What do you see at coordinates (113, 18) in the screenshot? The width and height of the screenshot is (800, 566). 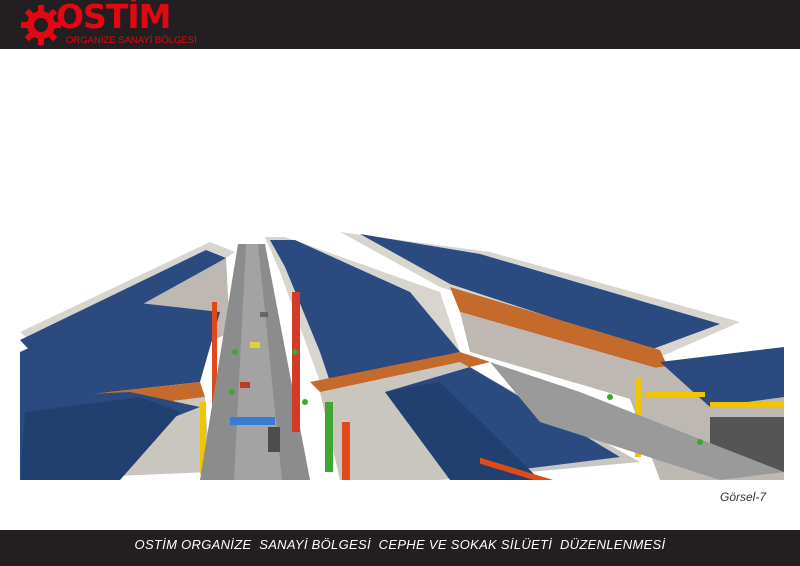 I see `brand-name: OSTİM` at bounding box center [113, 18].